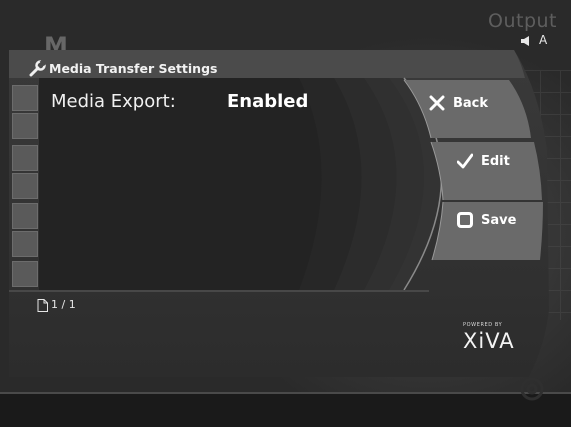 This screenshot has width=571, height=427. What do you see at coordinates (267, 101) in the screenshot?
I see `media-export-value: Enabled` at bounding box center [267, 101].